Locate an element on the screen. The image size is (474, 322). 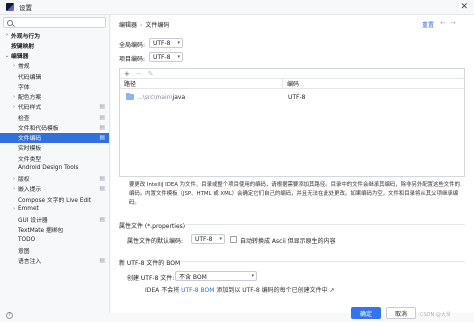
sidebar-item: 文件类型 is located at coordinates (54, 158).